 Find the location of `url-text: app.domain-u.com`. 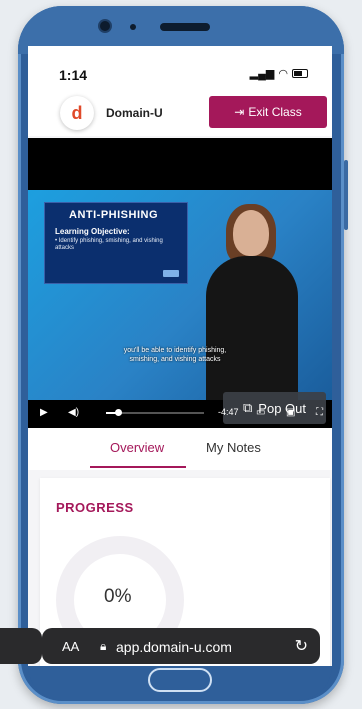

url-text: app.domain-u.com is located at coordinates (174, 647).